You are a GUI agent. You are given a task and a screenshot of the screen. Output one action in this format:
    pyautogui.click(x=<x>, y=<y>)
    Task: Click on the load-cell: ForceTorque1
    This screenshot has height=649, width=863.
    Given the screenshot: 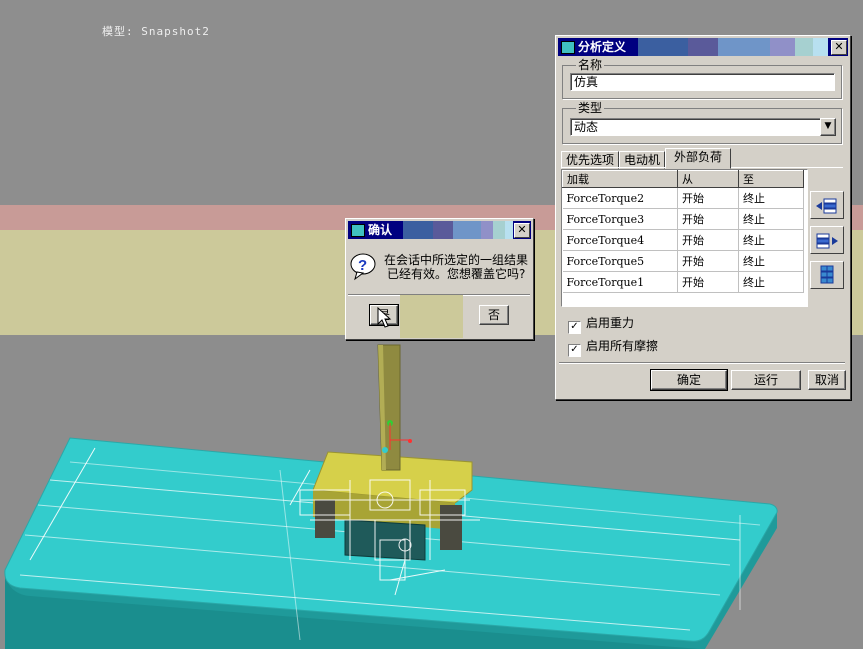 What is the action you would take?
    pyautogui.click(x=620, y=282)
    